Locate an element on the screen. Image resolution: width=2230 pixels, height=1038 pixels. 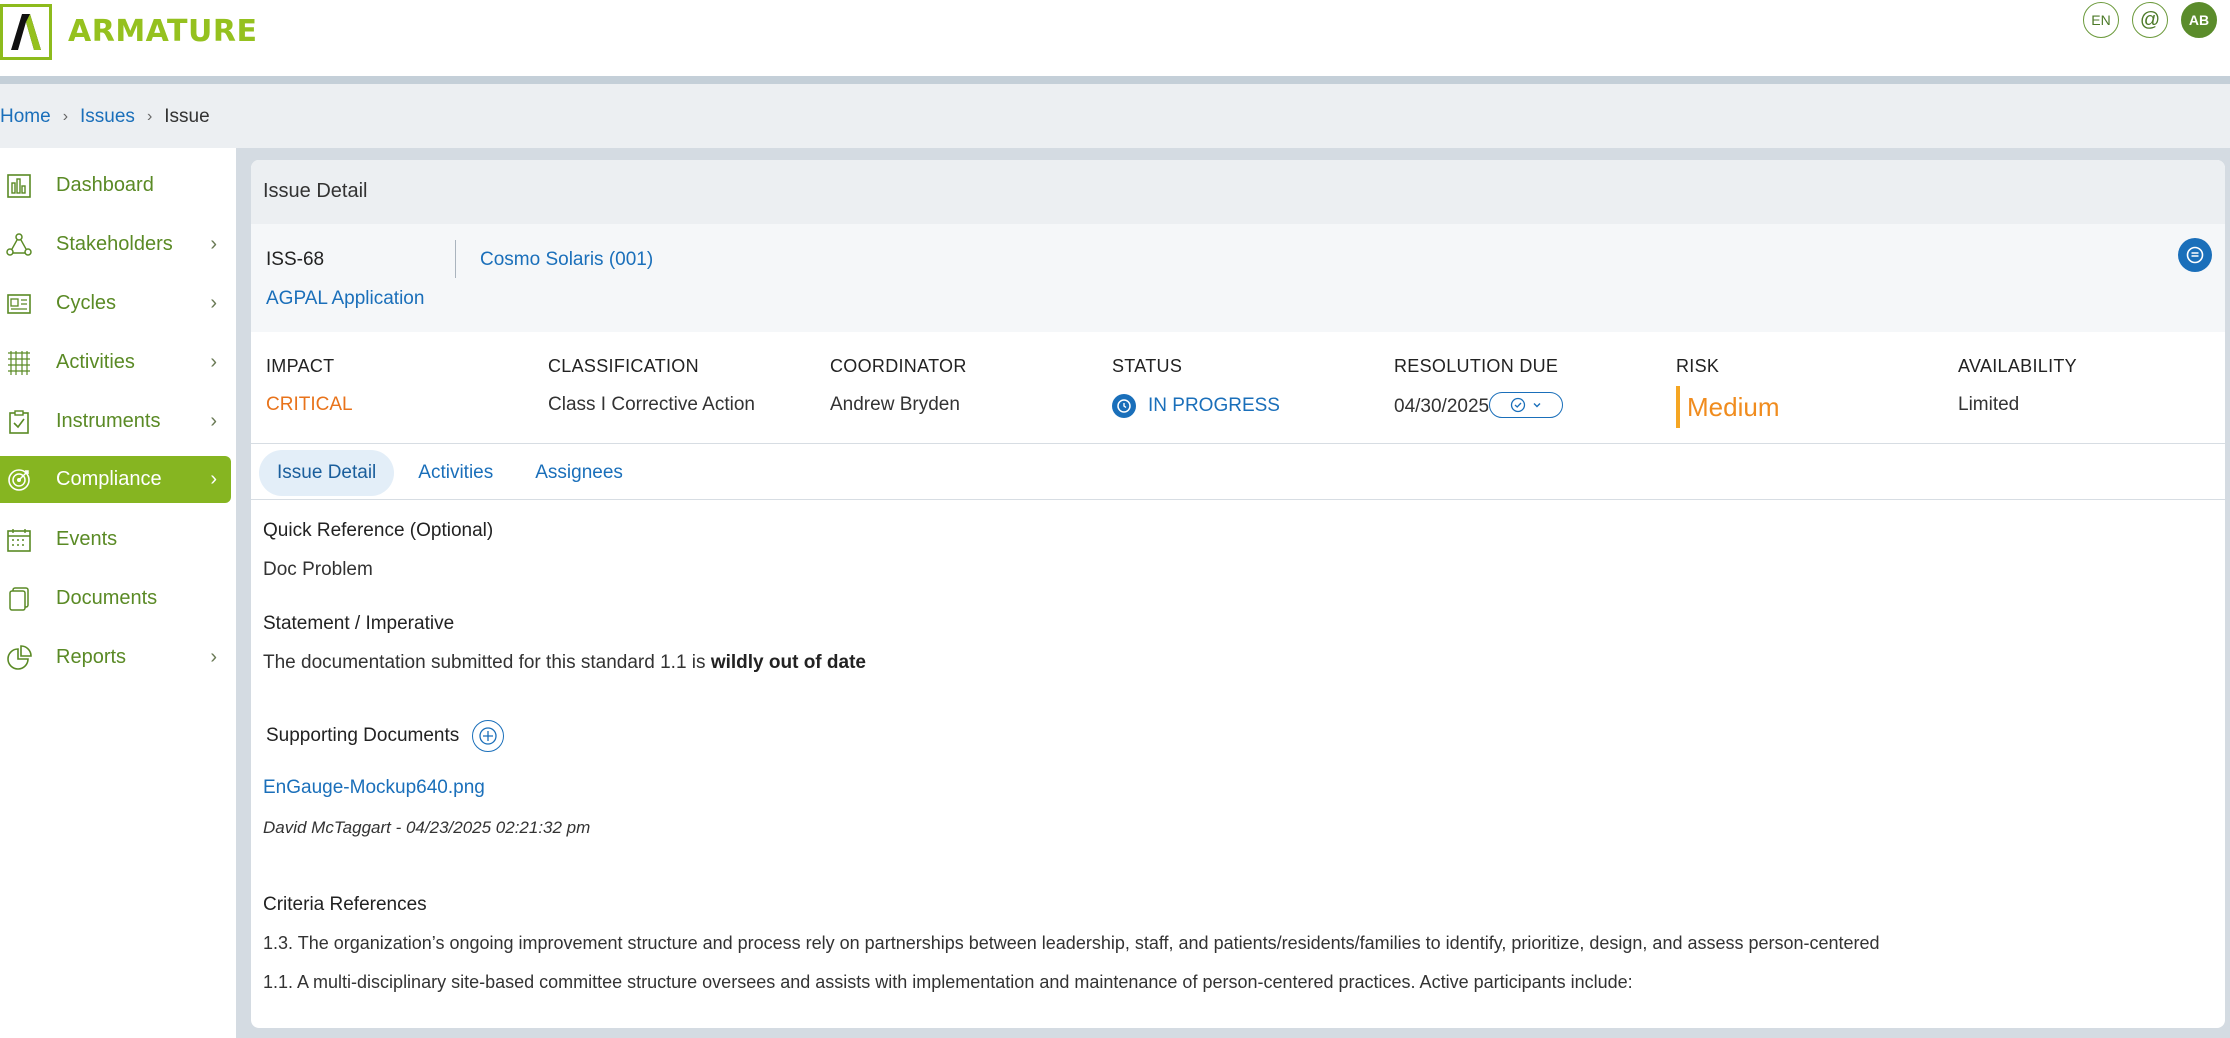
instruments-icon is located at coordinates (19, 422).